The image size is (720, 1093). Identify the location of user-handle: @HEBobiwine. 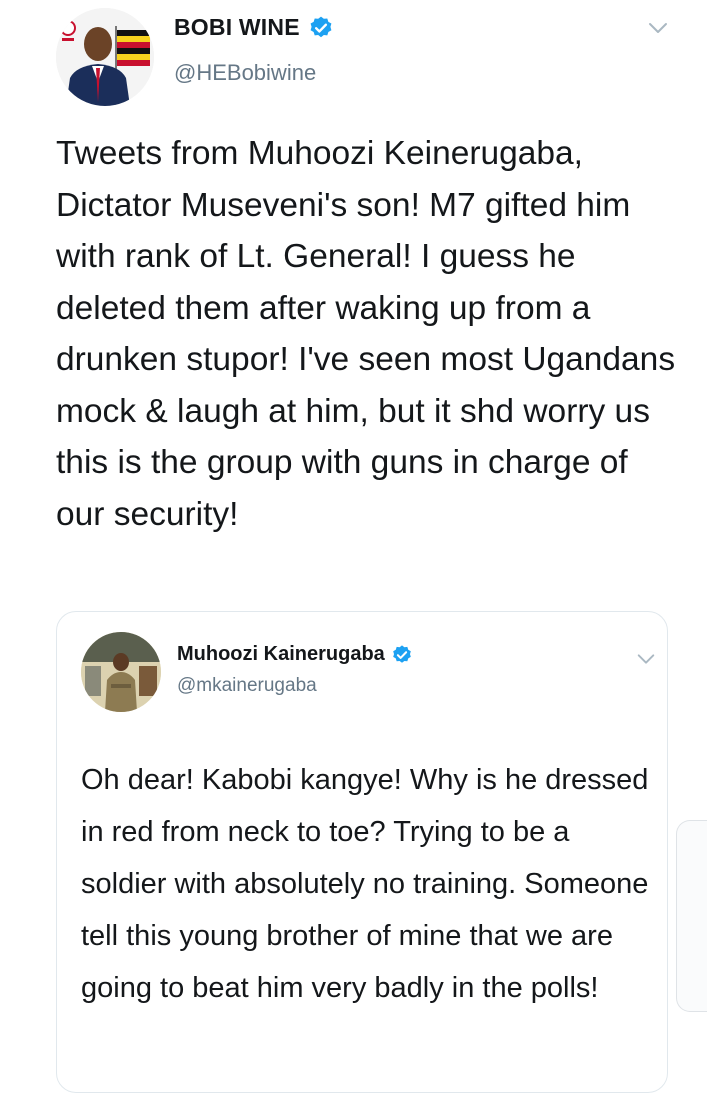
(245, 73).